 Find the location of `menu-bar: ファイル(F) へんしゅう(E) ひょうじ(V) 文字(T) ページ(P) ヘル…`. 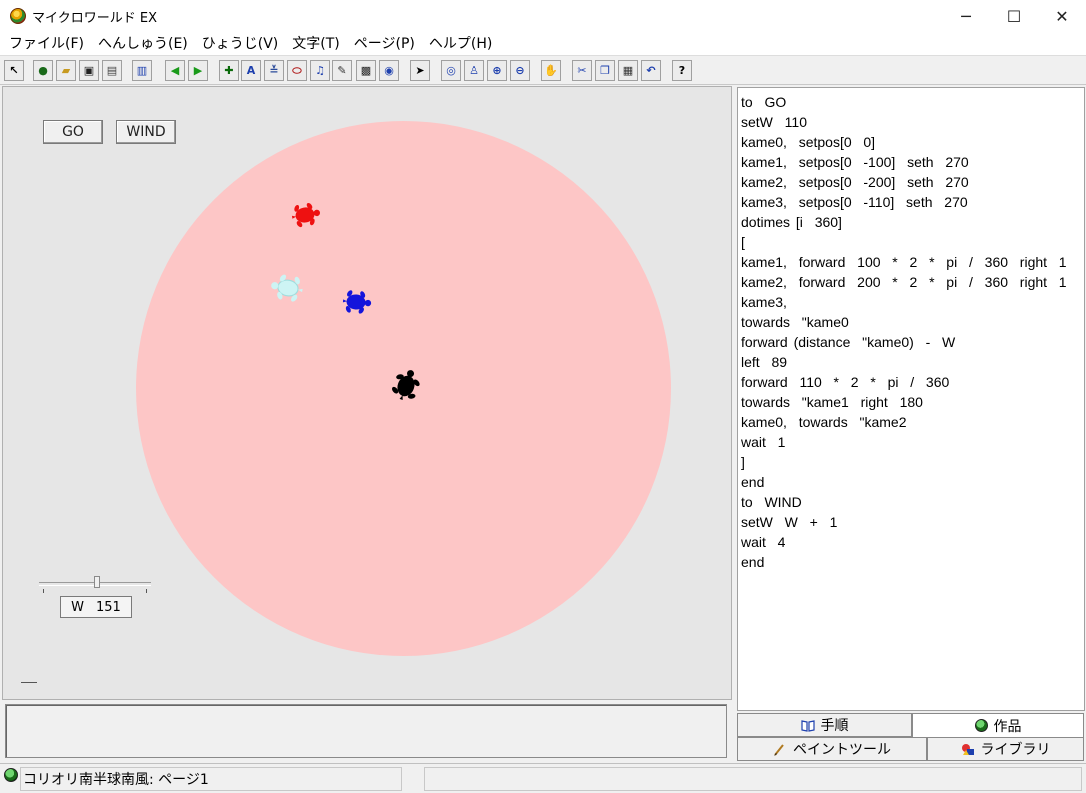

menu-bar: ファイル(F) へんしゅう(E) ひょうじ(V) 文字(T) ページ(P) ヘル… is located at coordinates (543, 44).